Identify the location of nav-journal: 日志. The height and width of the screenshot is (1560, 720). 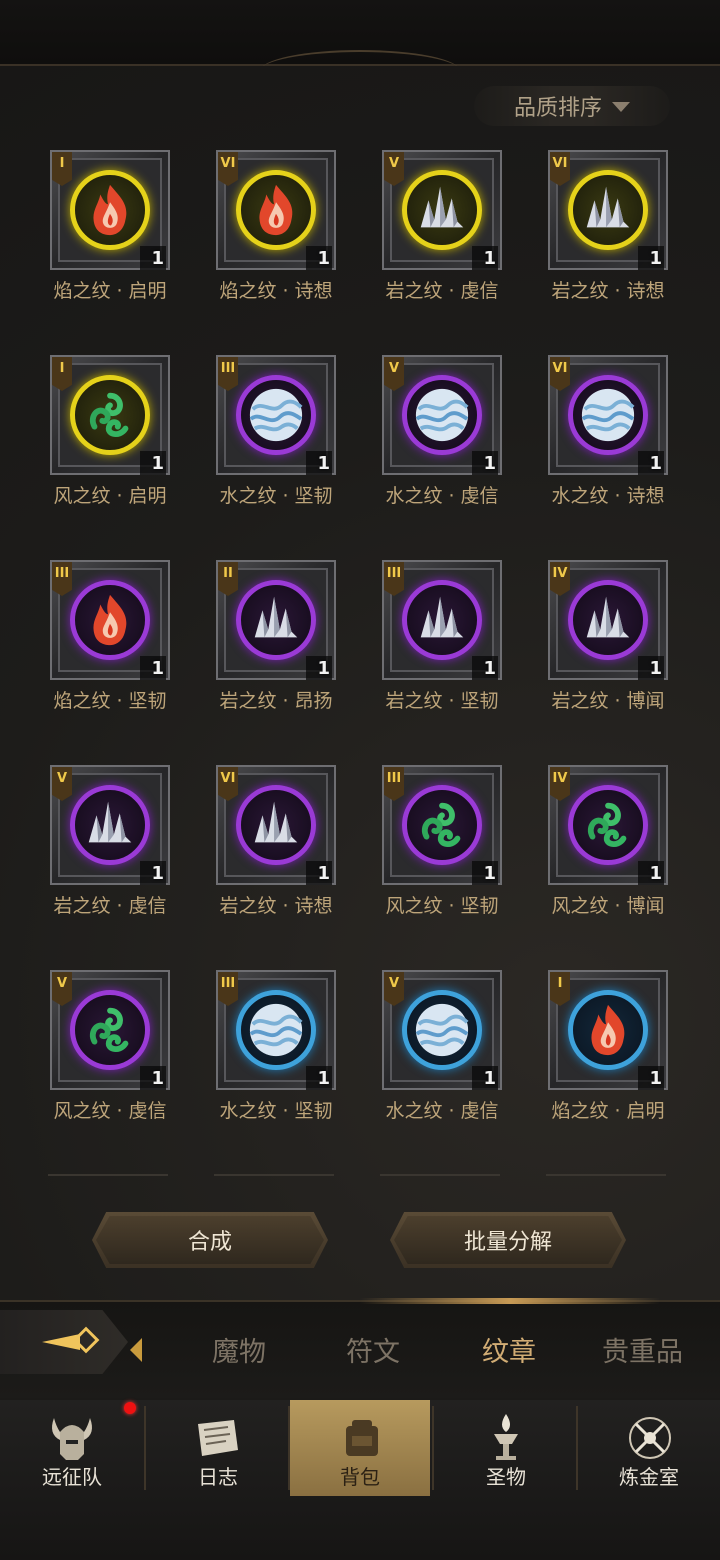
(218, 1448).